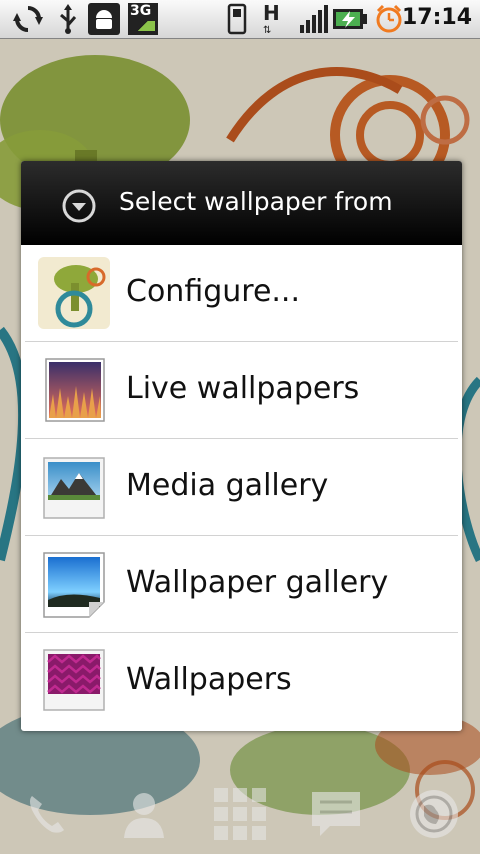 The height and width of the screenshot is (854, 480). Describe the element at coordinates (389, 18) in the screenshot. I see `alarm-icon` at that location.